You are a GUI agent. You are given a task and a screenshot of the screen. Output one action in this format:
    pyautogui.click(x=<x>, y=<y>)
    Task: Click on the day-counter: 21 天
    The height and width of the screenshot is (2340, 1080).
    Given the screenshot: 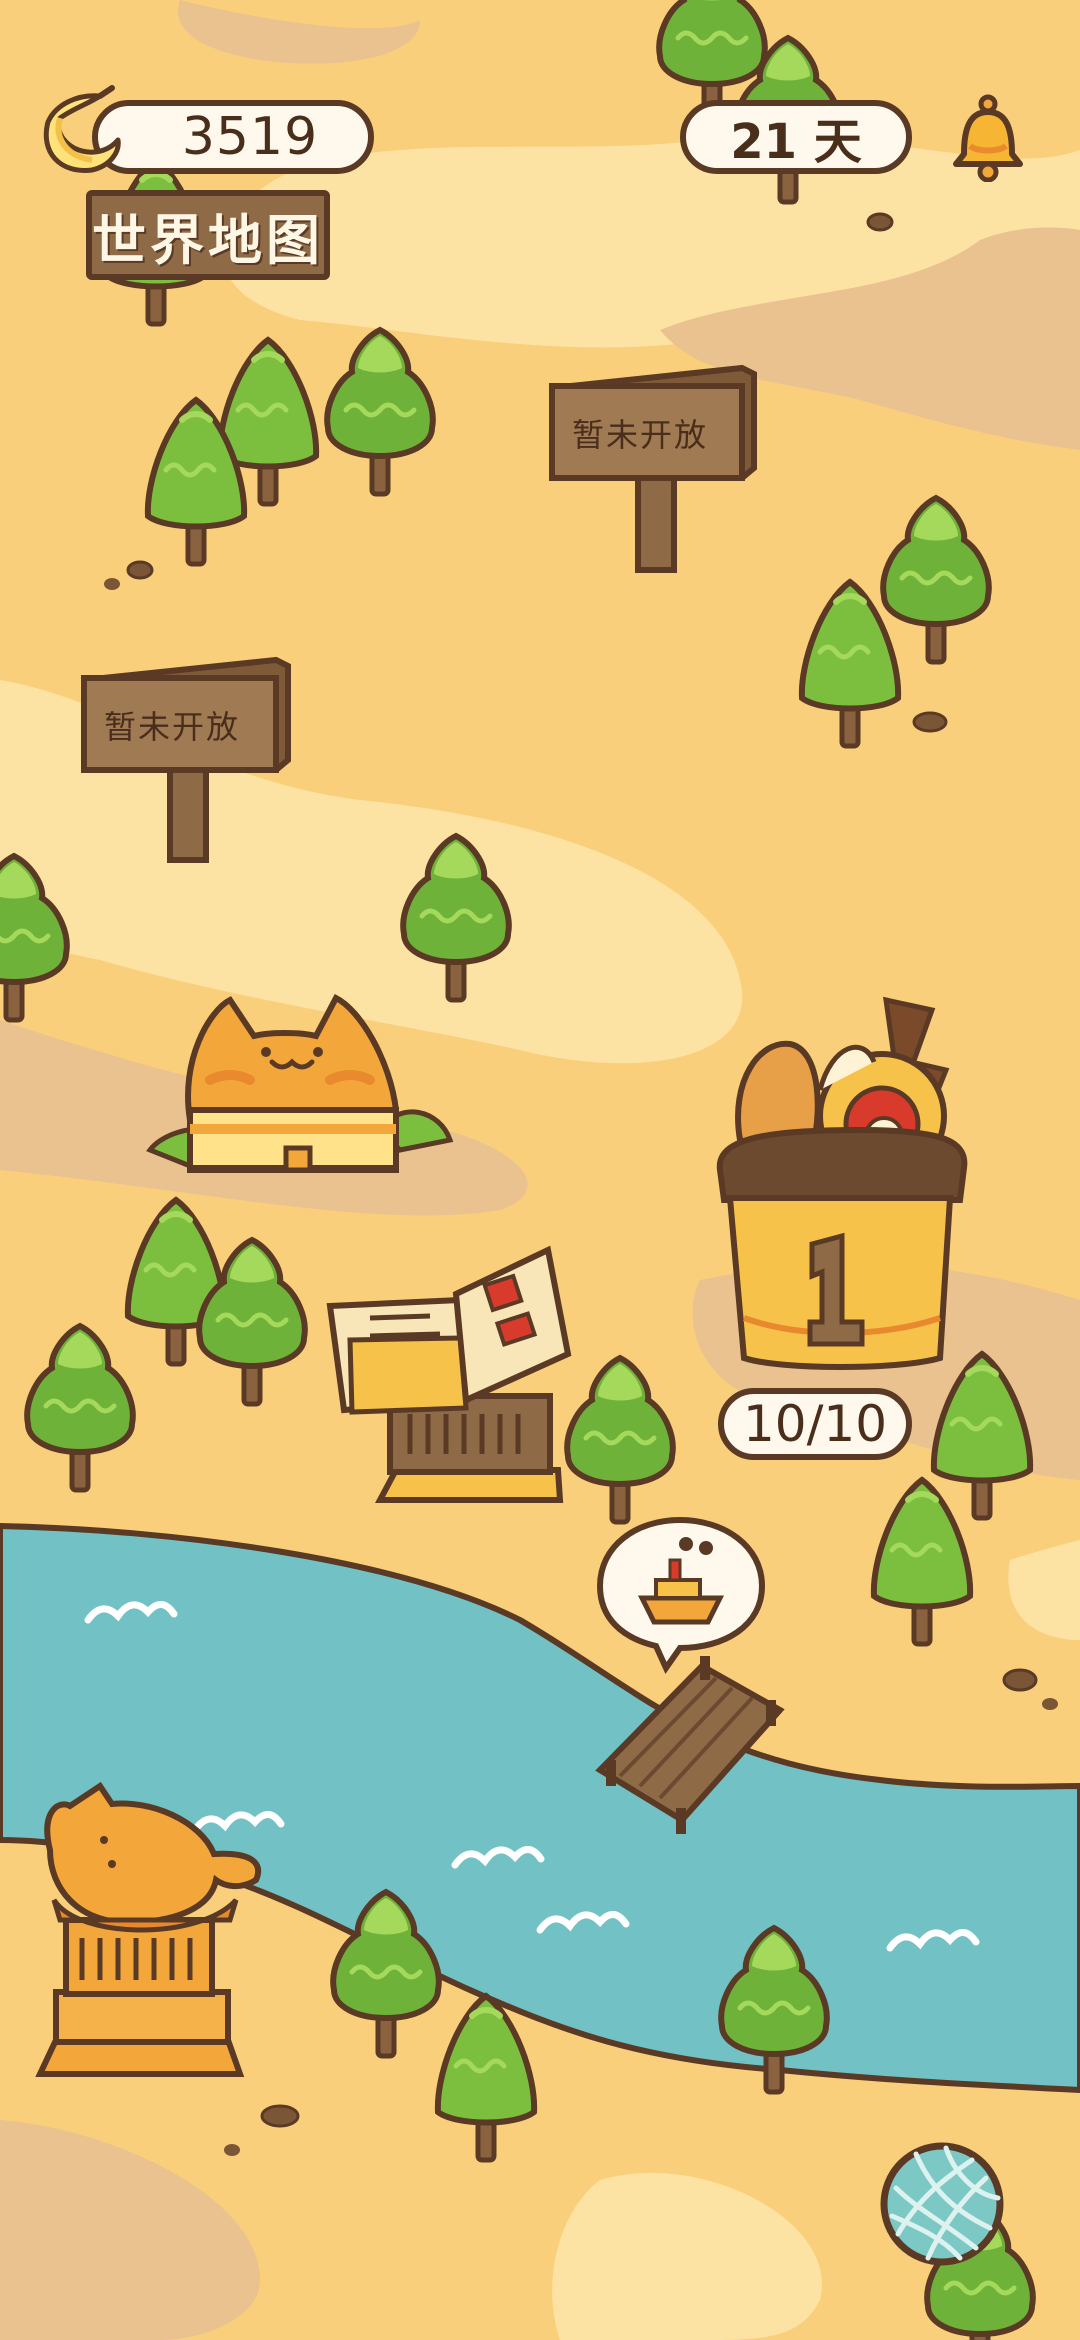 What is the action you would take?
    pyautogui.click(x=796, y=137)
    